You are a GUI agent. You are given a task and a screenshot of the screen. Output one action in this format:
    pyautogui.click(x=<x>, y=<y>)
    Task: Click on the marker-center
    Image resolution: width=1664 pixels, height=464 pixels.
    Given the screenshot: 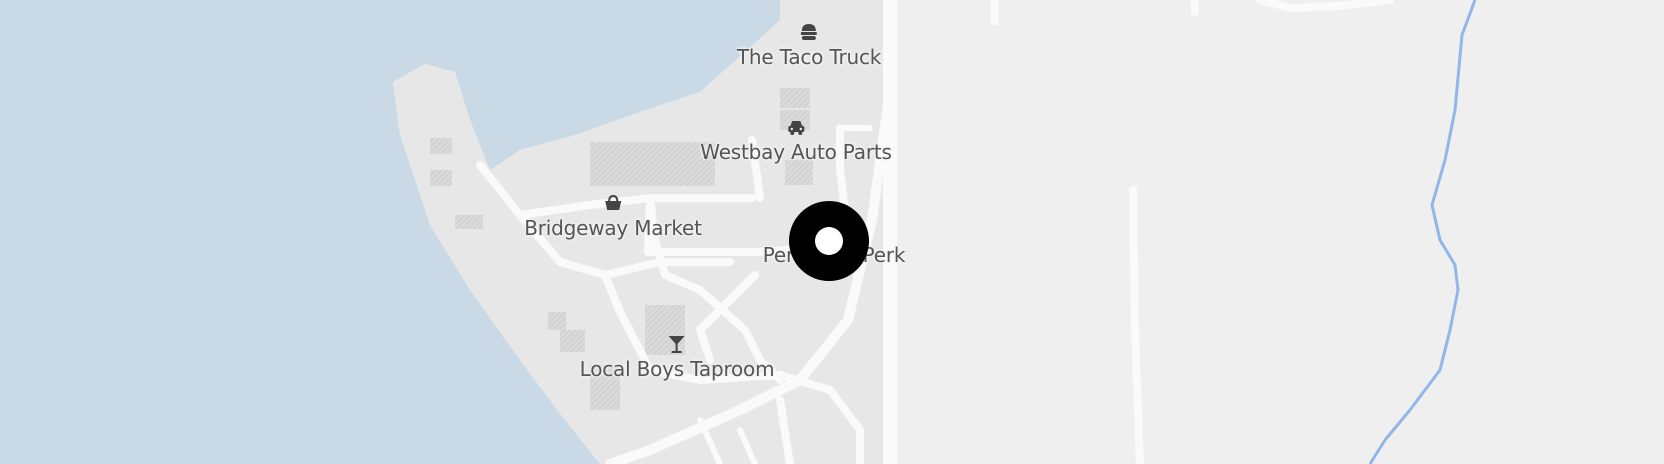 What is the action you would take?
    pyautogui.click(x=829, y=241)
    